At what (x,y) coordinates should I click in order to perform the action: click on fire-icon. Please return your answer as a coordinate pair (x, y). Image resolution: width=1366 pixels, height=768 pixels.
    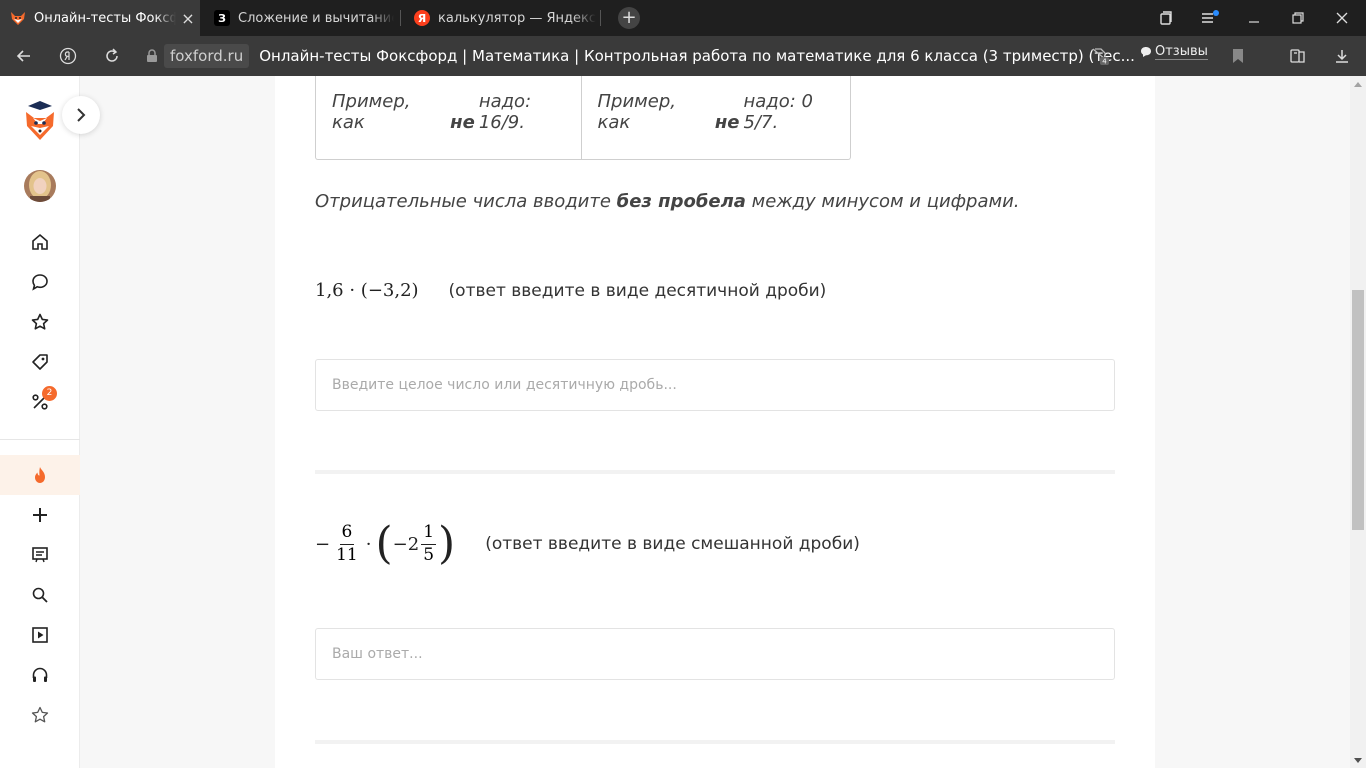
    Looking at the image, I should click on (40, 475).